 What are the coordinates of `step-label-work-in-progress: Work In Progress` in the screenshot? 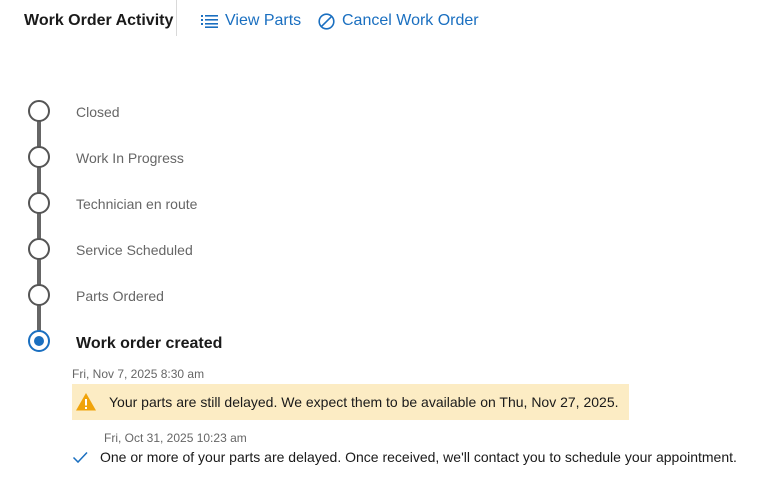 It's located at (130, 158).